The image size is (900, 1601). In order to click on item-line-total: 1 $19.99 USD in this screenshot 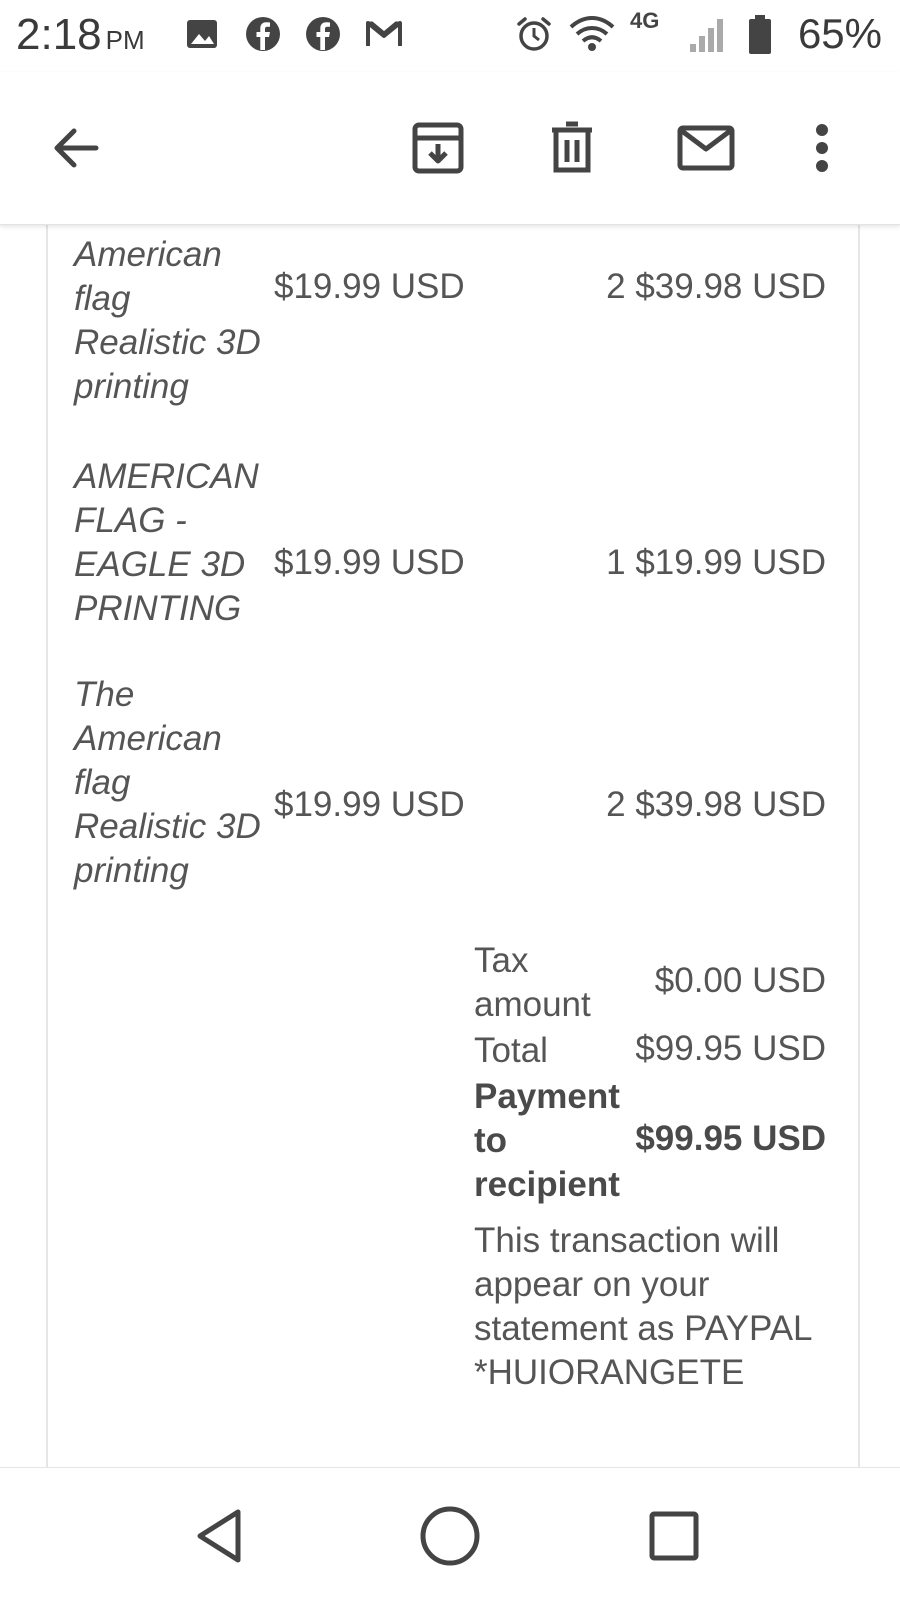, I will do `click(716, 563)`.